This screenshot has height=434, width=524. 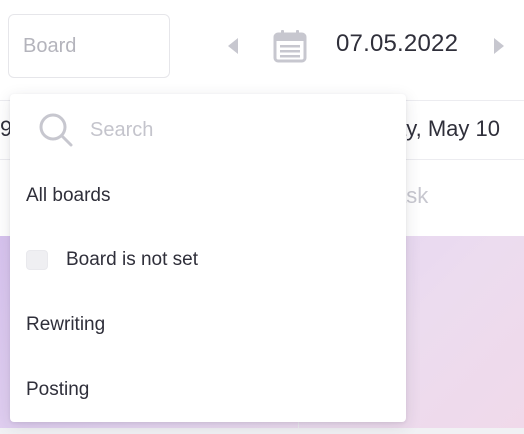 What do you see at coordinates (208, 325) in the screenshot?
I see `menu-item-rewriting: Rewriting` at bounding box center [208, 325].